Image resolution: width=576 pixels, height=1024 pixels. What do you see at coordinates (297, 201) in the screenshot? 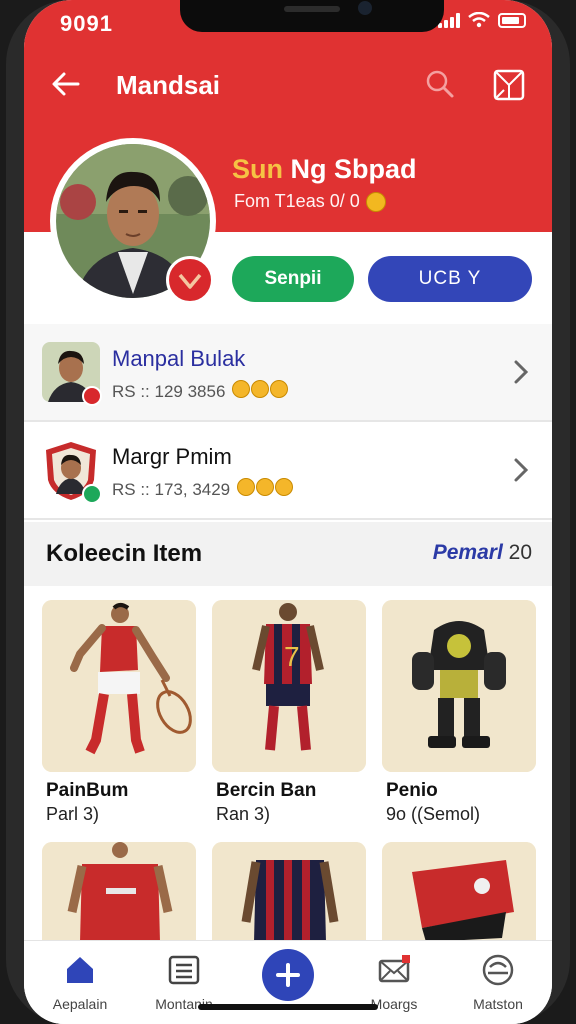
I see `profile-stats-text: Fom T1eas 0/ 0` at bounding box center [297, 201].